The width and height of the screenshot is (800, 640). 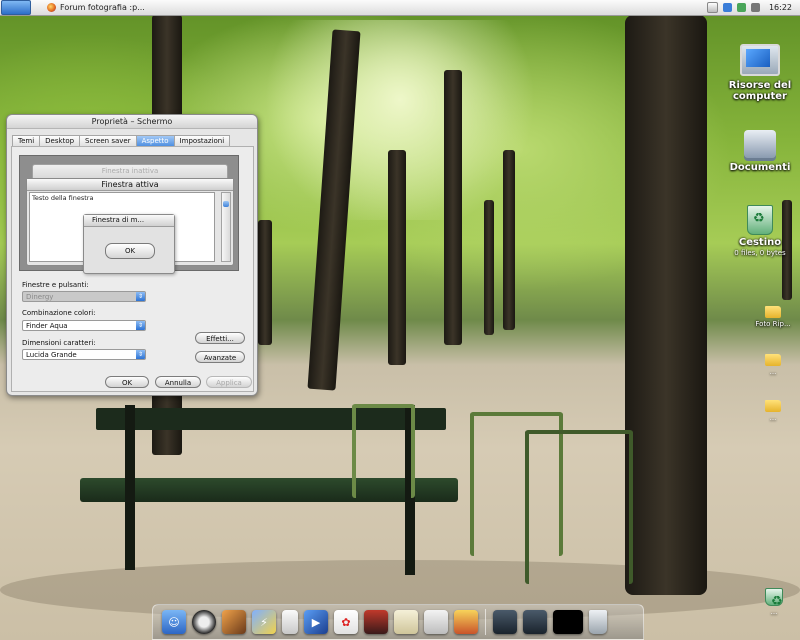 I want to click on desktop-icon-documents: Documenti, so click(x=760, y=151).